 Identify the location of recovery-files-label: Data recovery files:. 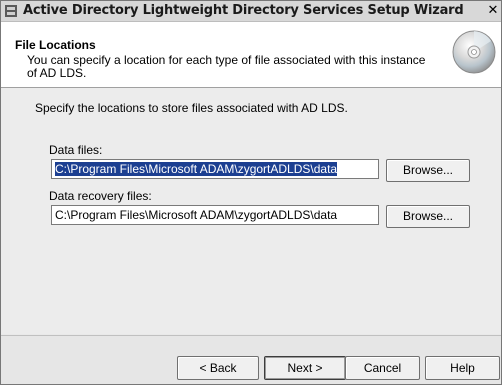
(100, 196).